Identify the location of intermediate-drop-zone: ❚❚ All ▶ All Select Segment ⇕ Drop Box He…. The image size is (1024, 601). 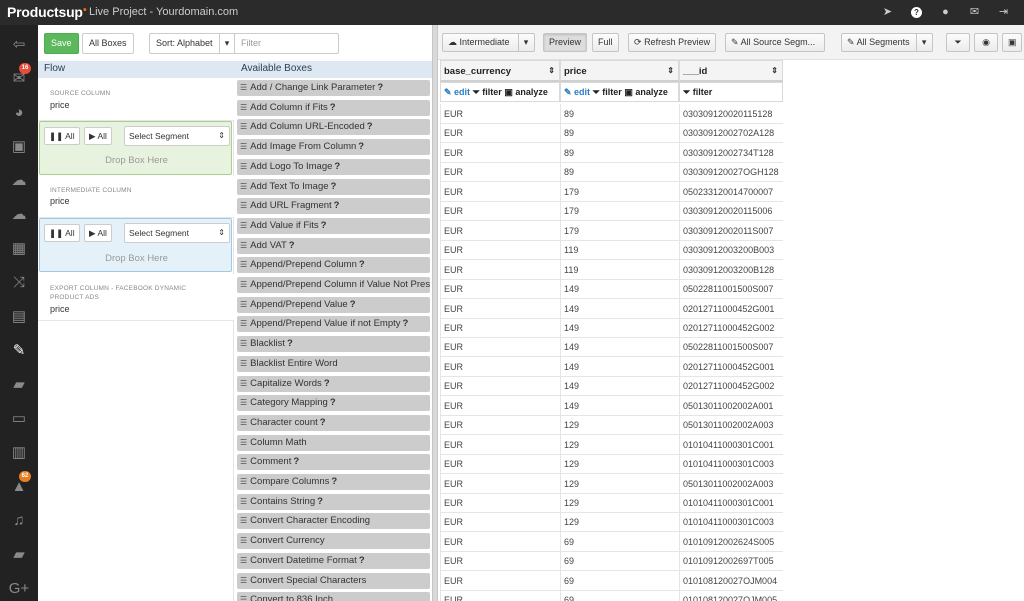
(135, 245).